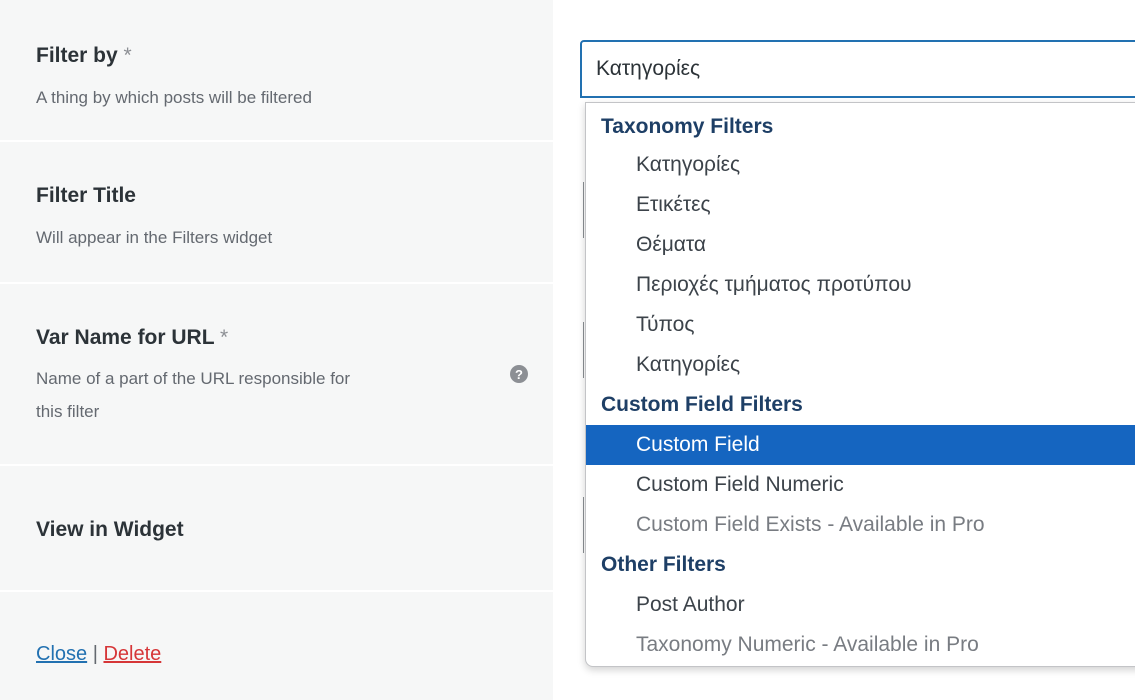 The width and height of the screenshot is (1135, 700). What do you see at coordinates (687, 126) in the screenshot?
I see `group-taxonomy-filters: Taxonomy Filters` at bounding box center [687, 126].